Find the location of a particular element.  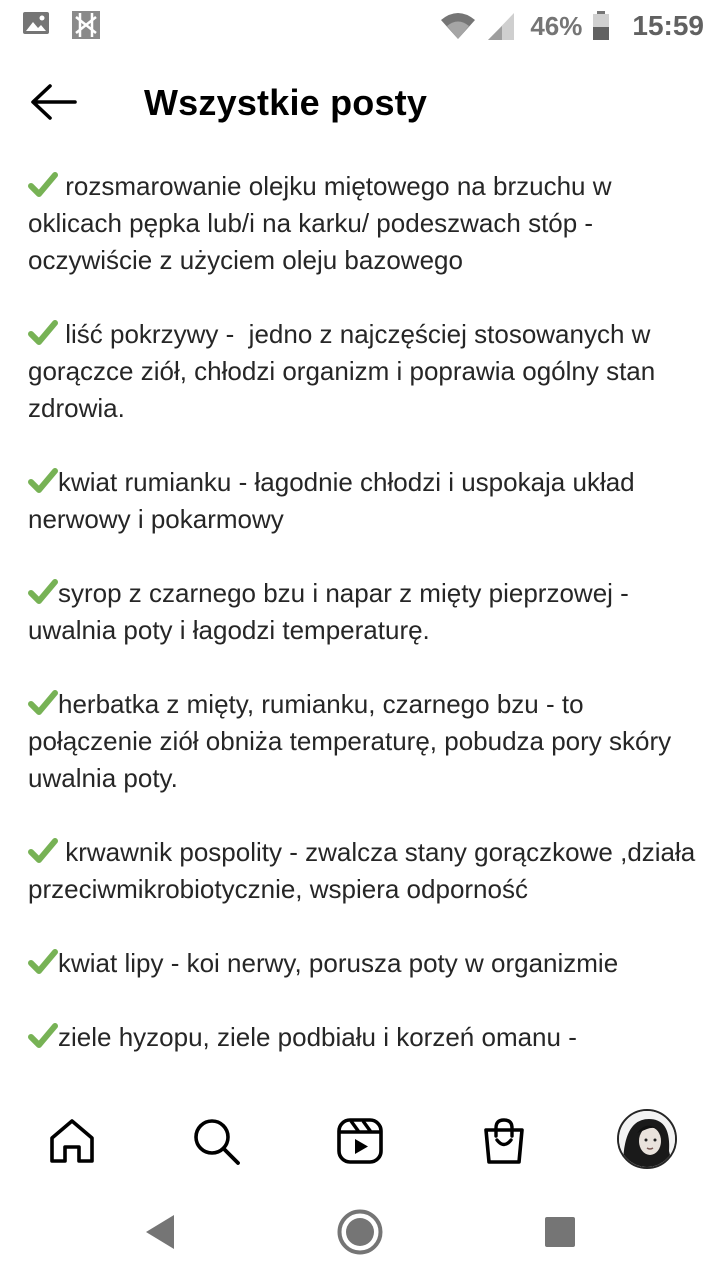

reels-icon is located at coordinates (360, 1141).